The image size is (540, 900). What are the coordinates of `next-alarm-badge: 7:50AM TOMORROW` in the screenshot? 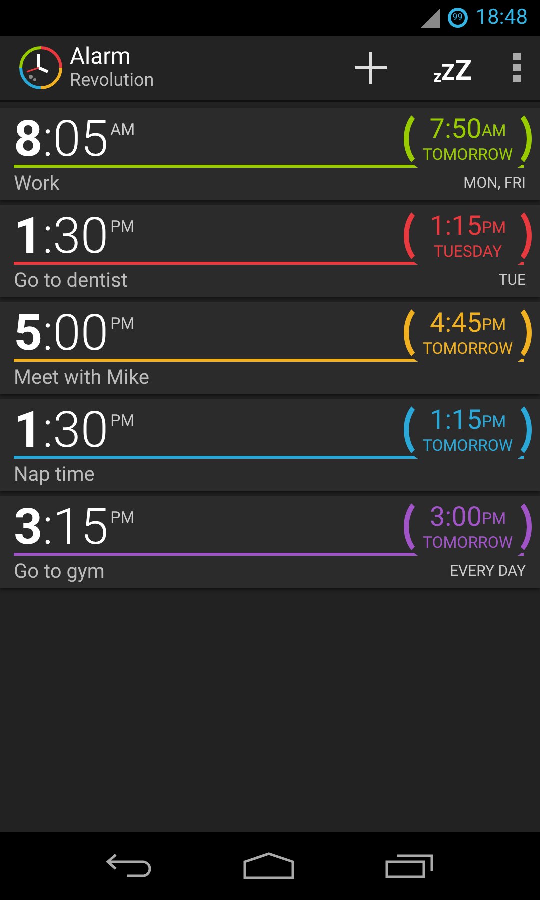 It's located at (468, 139).